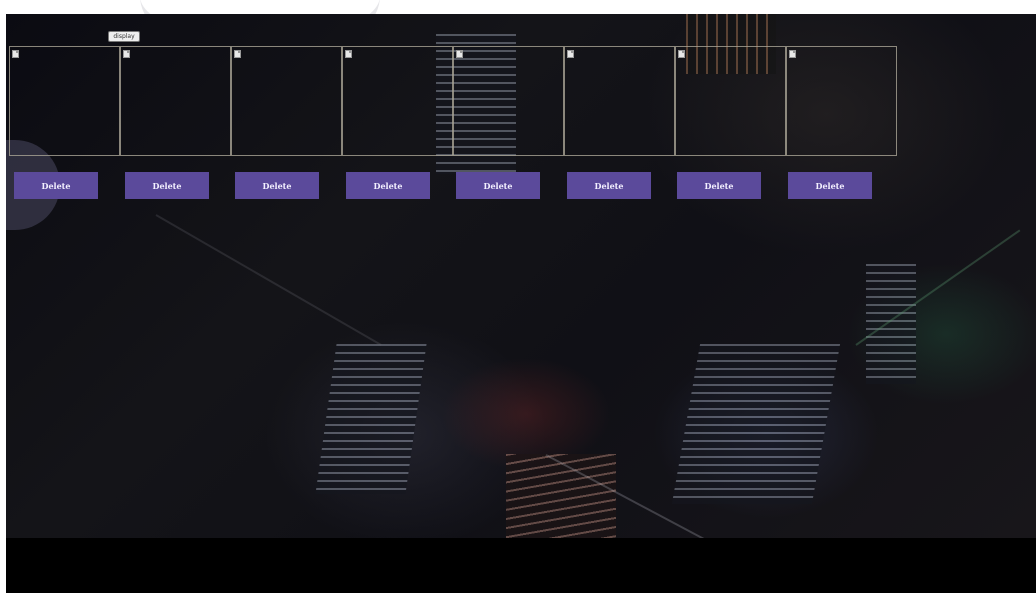  What do you see at coordinates (268, 280) in the screenshot?
I see `street` at bounding box center [268, 280].